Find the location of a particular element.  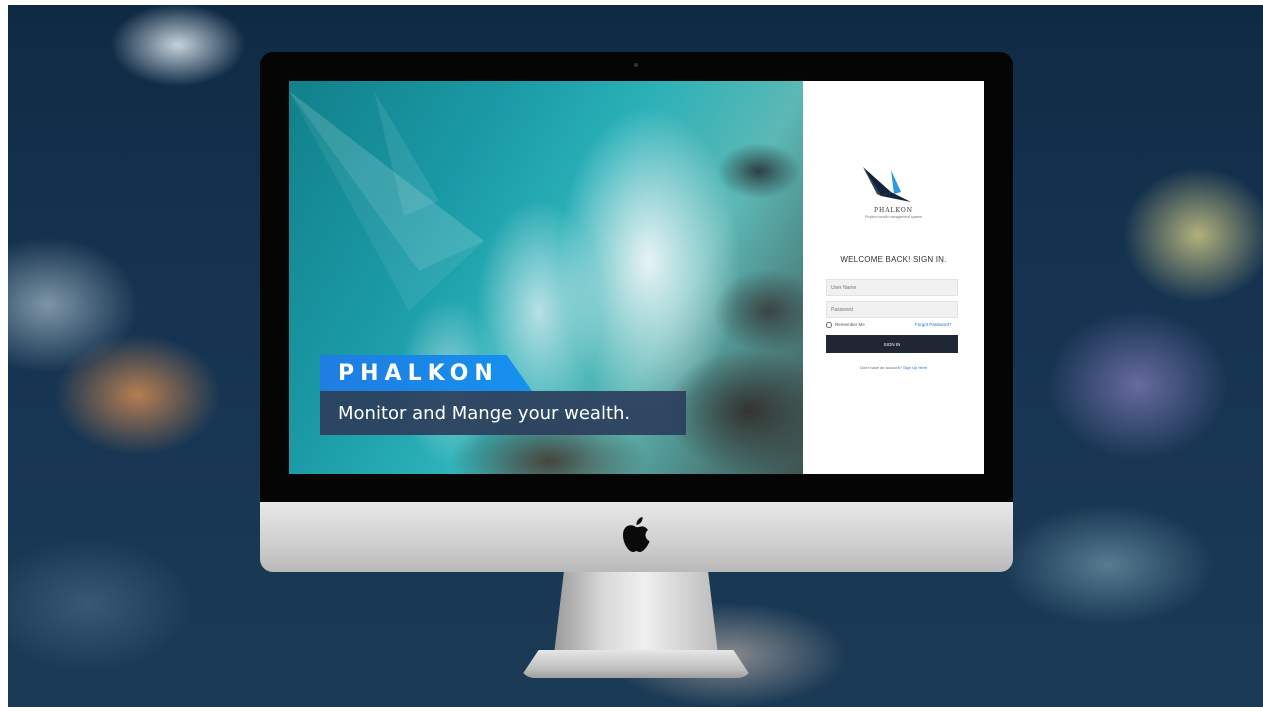

logo-name: PHALKON is located at coordinates (893, 210).